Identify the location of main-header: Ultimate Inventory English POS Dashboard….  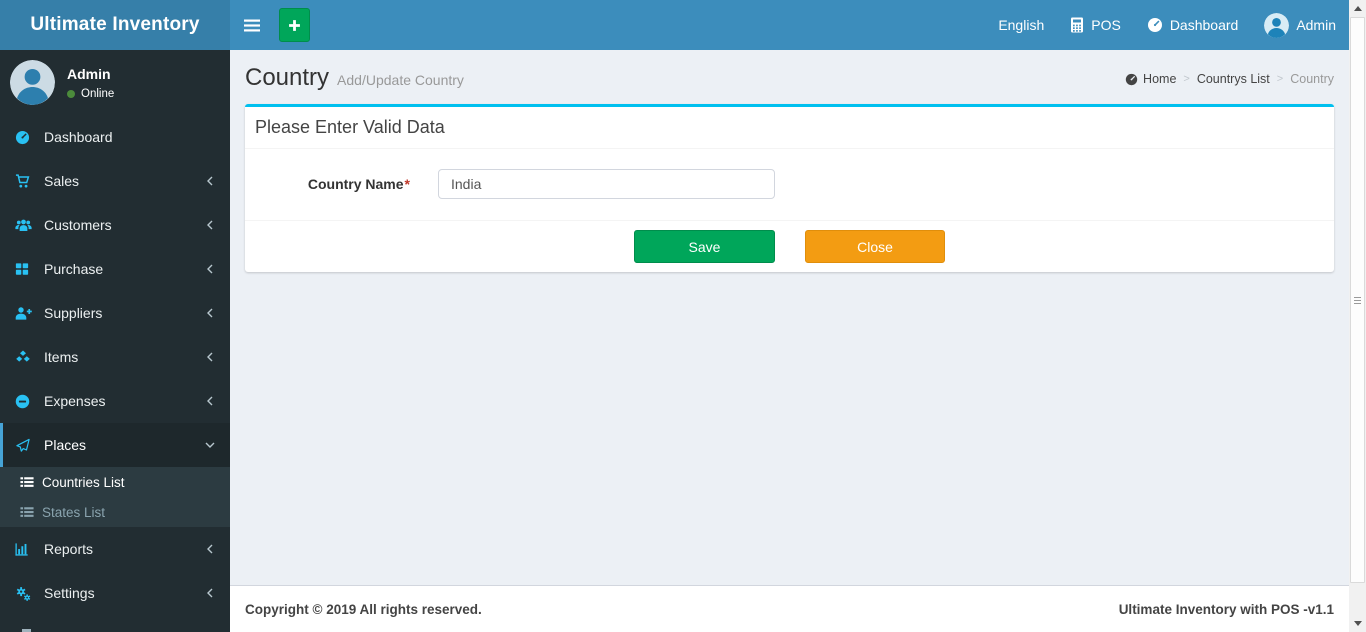
(674, 25).